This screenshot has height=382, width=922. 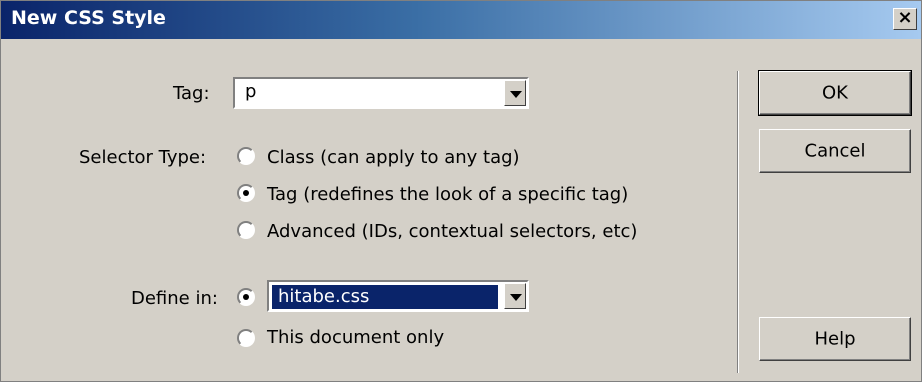 I want to click on define-in-select: hitabe.css, so click(x=398, y=296).